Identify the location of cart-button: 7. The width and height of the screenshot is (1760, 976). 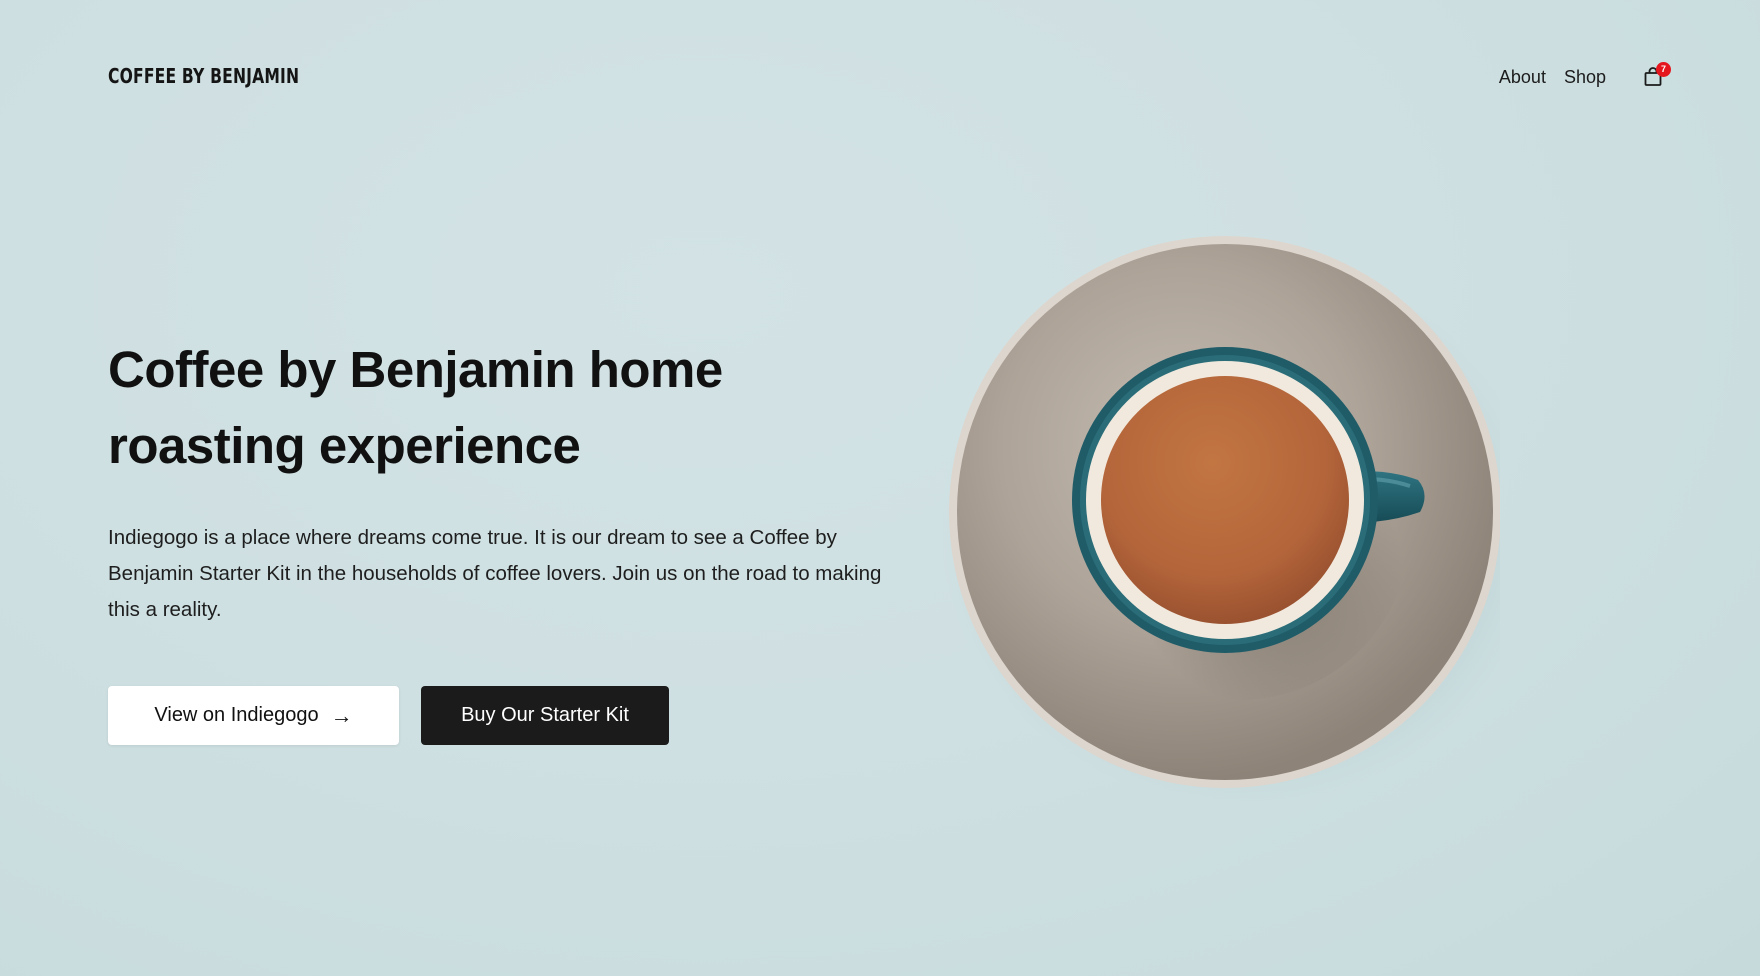
(1655, 77).